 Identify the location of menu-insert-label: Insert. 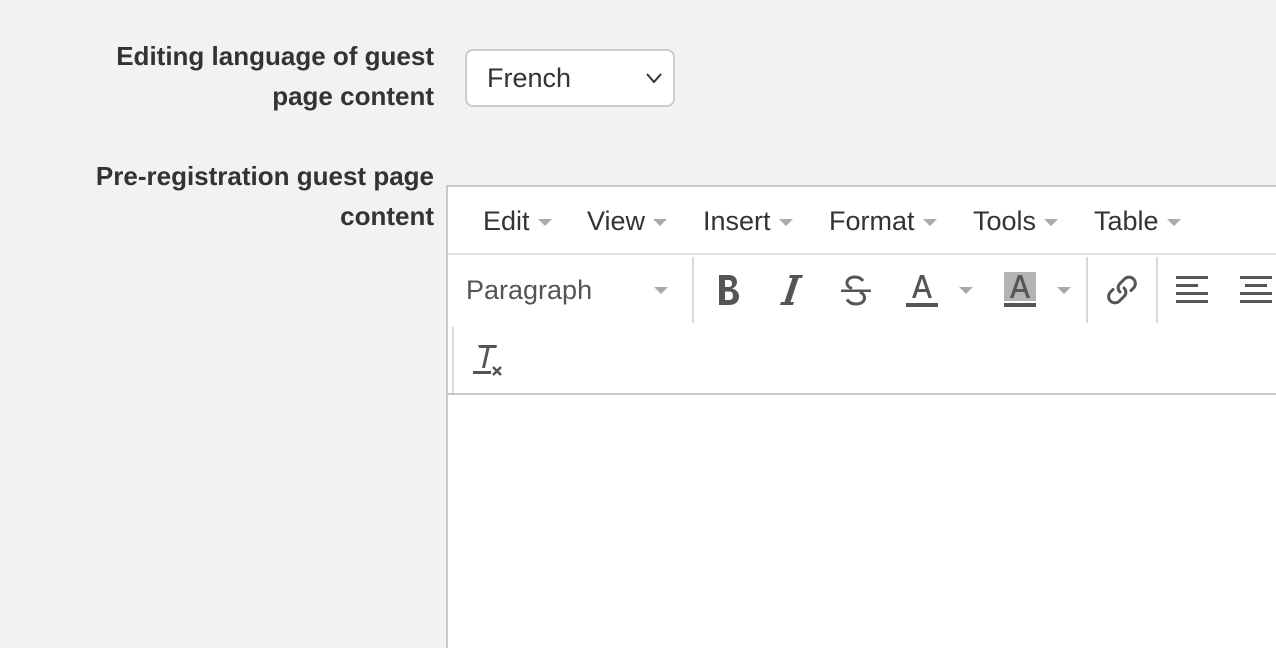
(737, 220).